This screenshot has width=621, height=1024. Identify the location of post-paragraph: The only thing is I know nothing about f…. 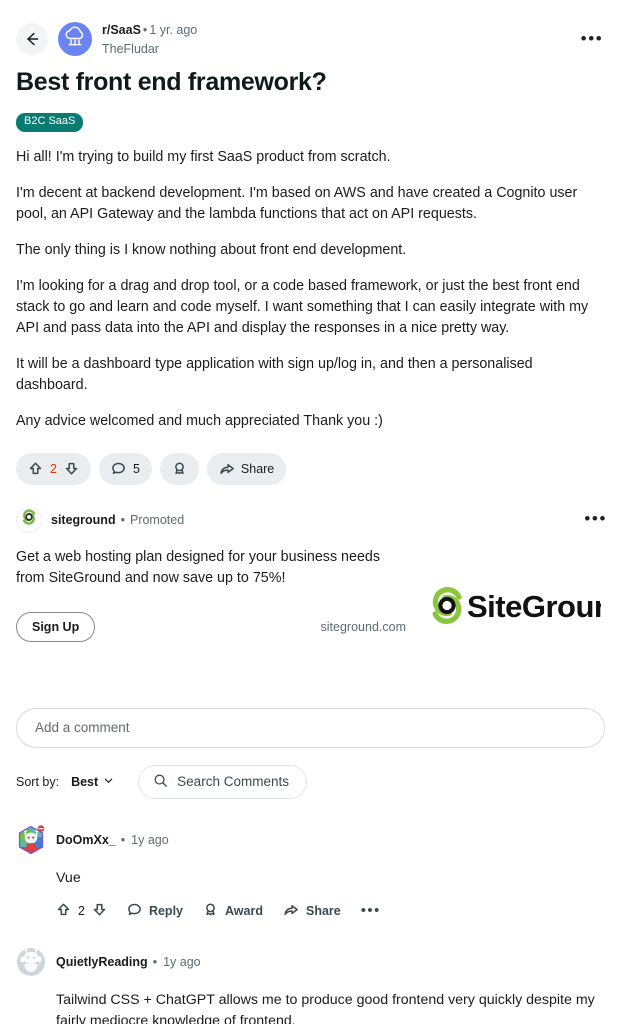
(211, 249).